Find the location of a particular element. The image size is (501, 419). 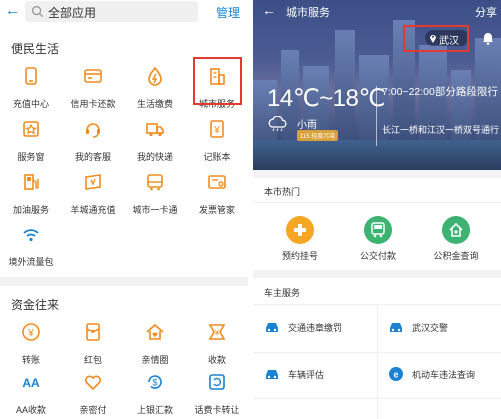

app-invoice: 发票管家 is located at coordinates (217, 197).